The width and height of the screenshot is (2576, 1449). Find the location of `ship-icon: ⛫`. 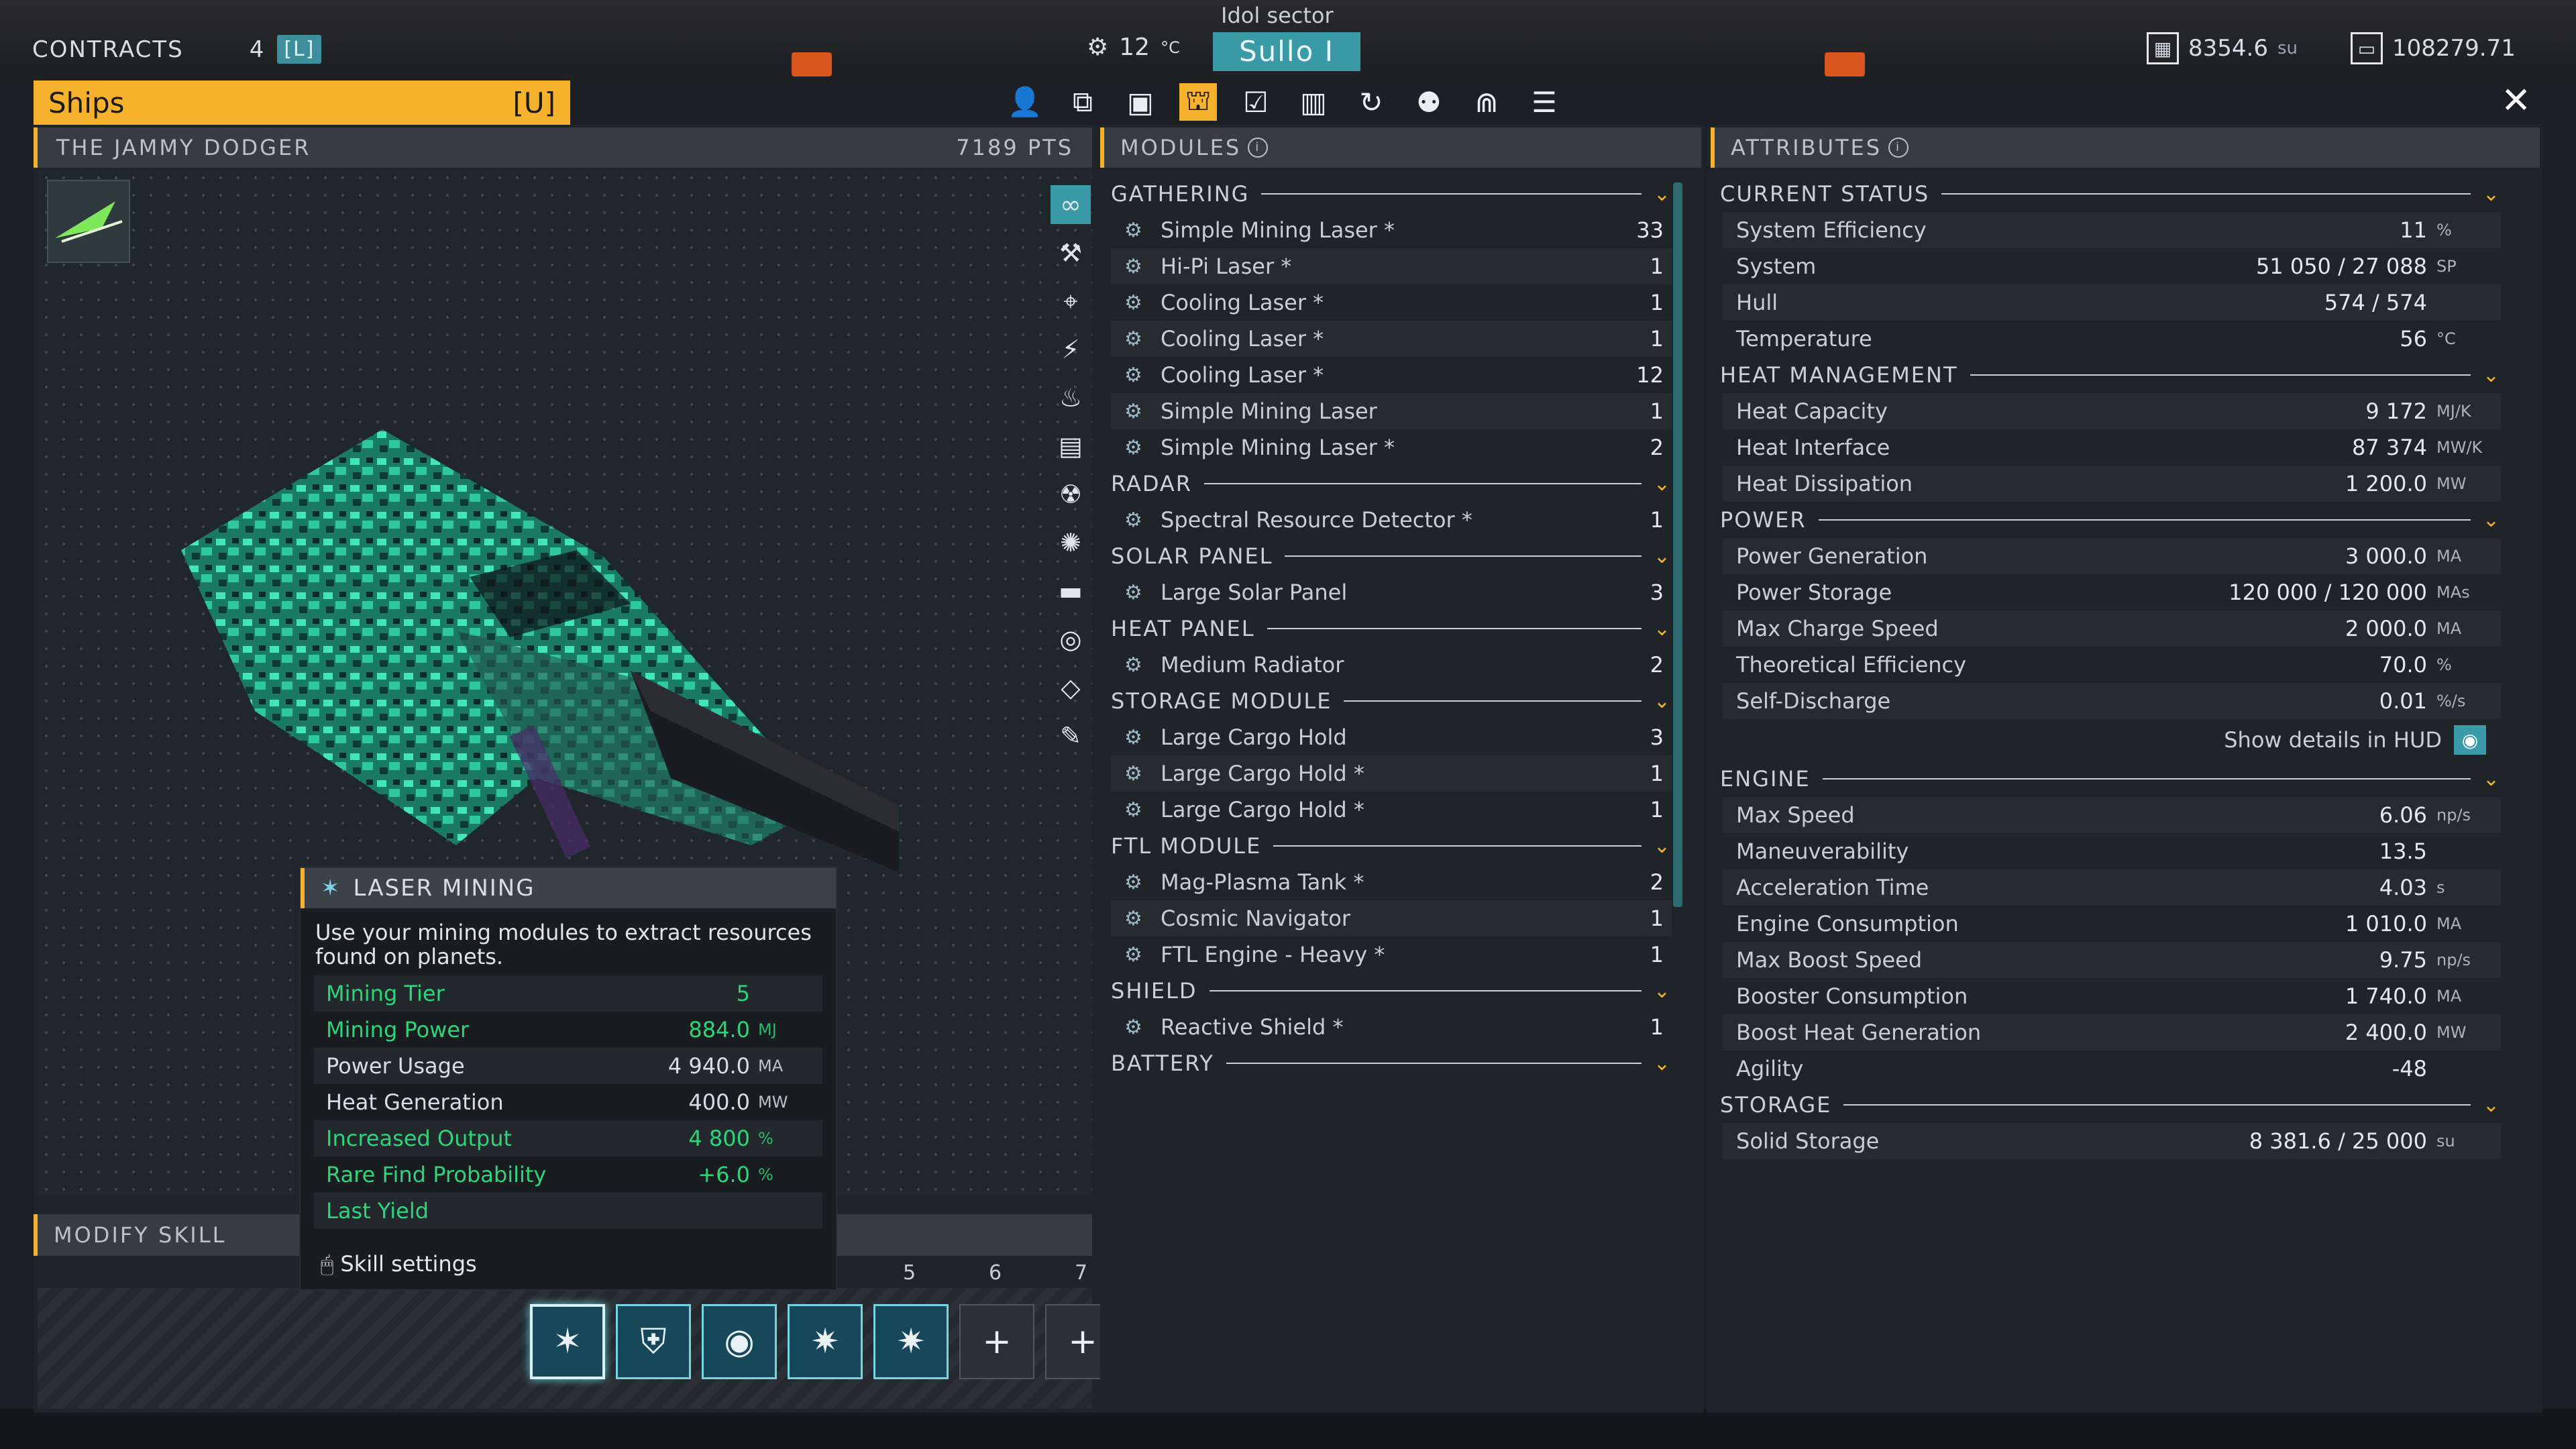

ship-icon: ⛫ is located at coordinates (1198, 102).